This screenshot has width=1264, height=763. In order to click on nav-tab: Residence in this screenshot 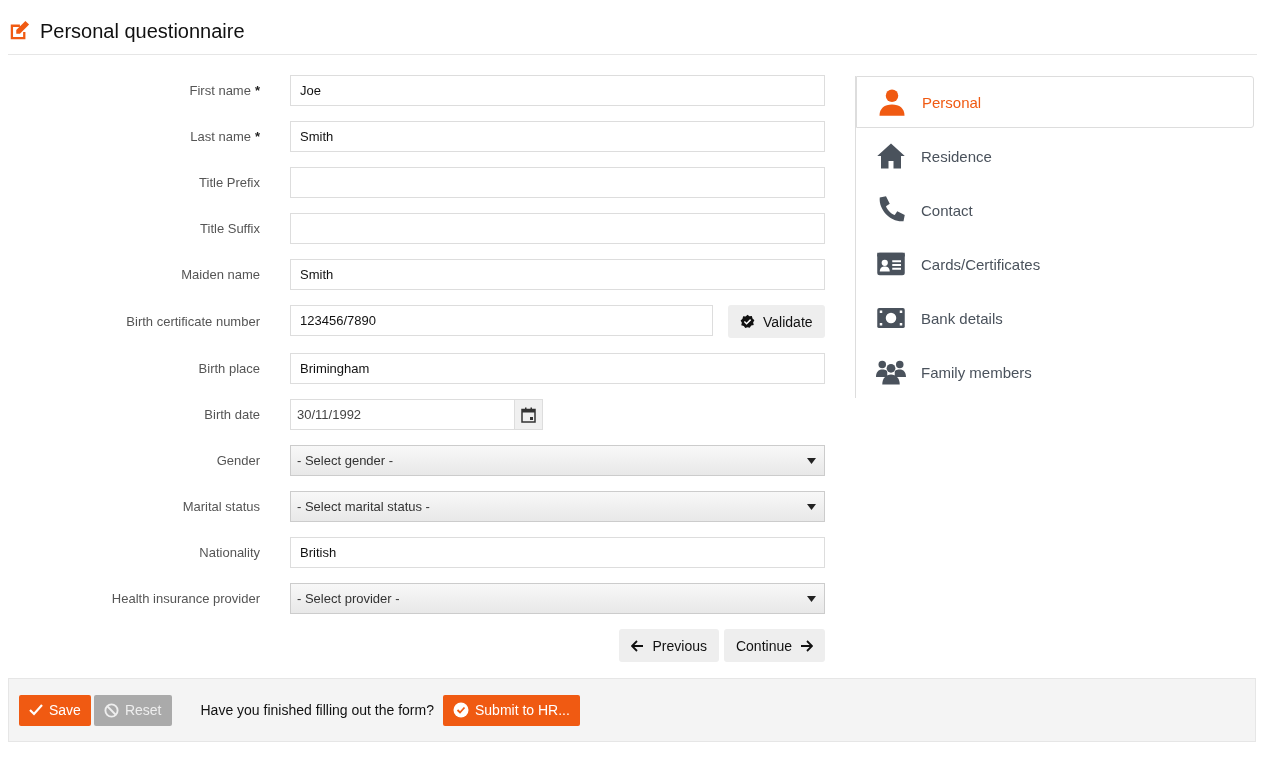, I will do `click(1055, 156)`.